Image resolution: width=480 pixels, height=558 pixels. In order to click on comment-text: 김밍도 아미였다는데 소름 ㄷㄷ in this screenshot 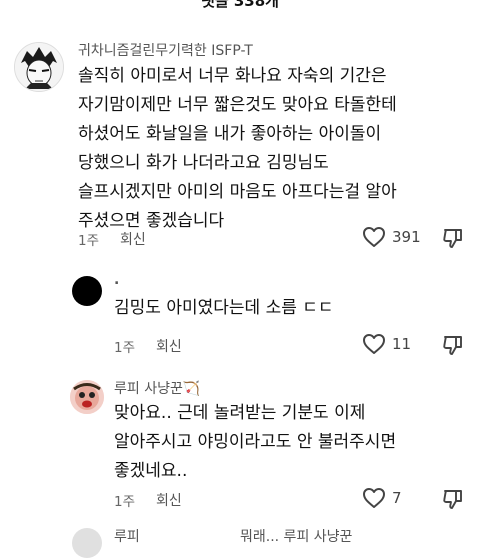, I will do `click(224, 308)`.